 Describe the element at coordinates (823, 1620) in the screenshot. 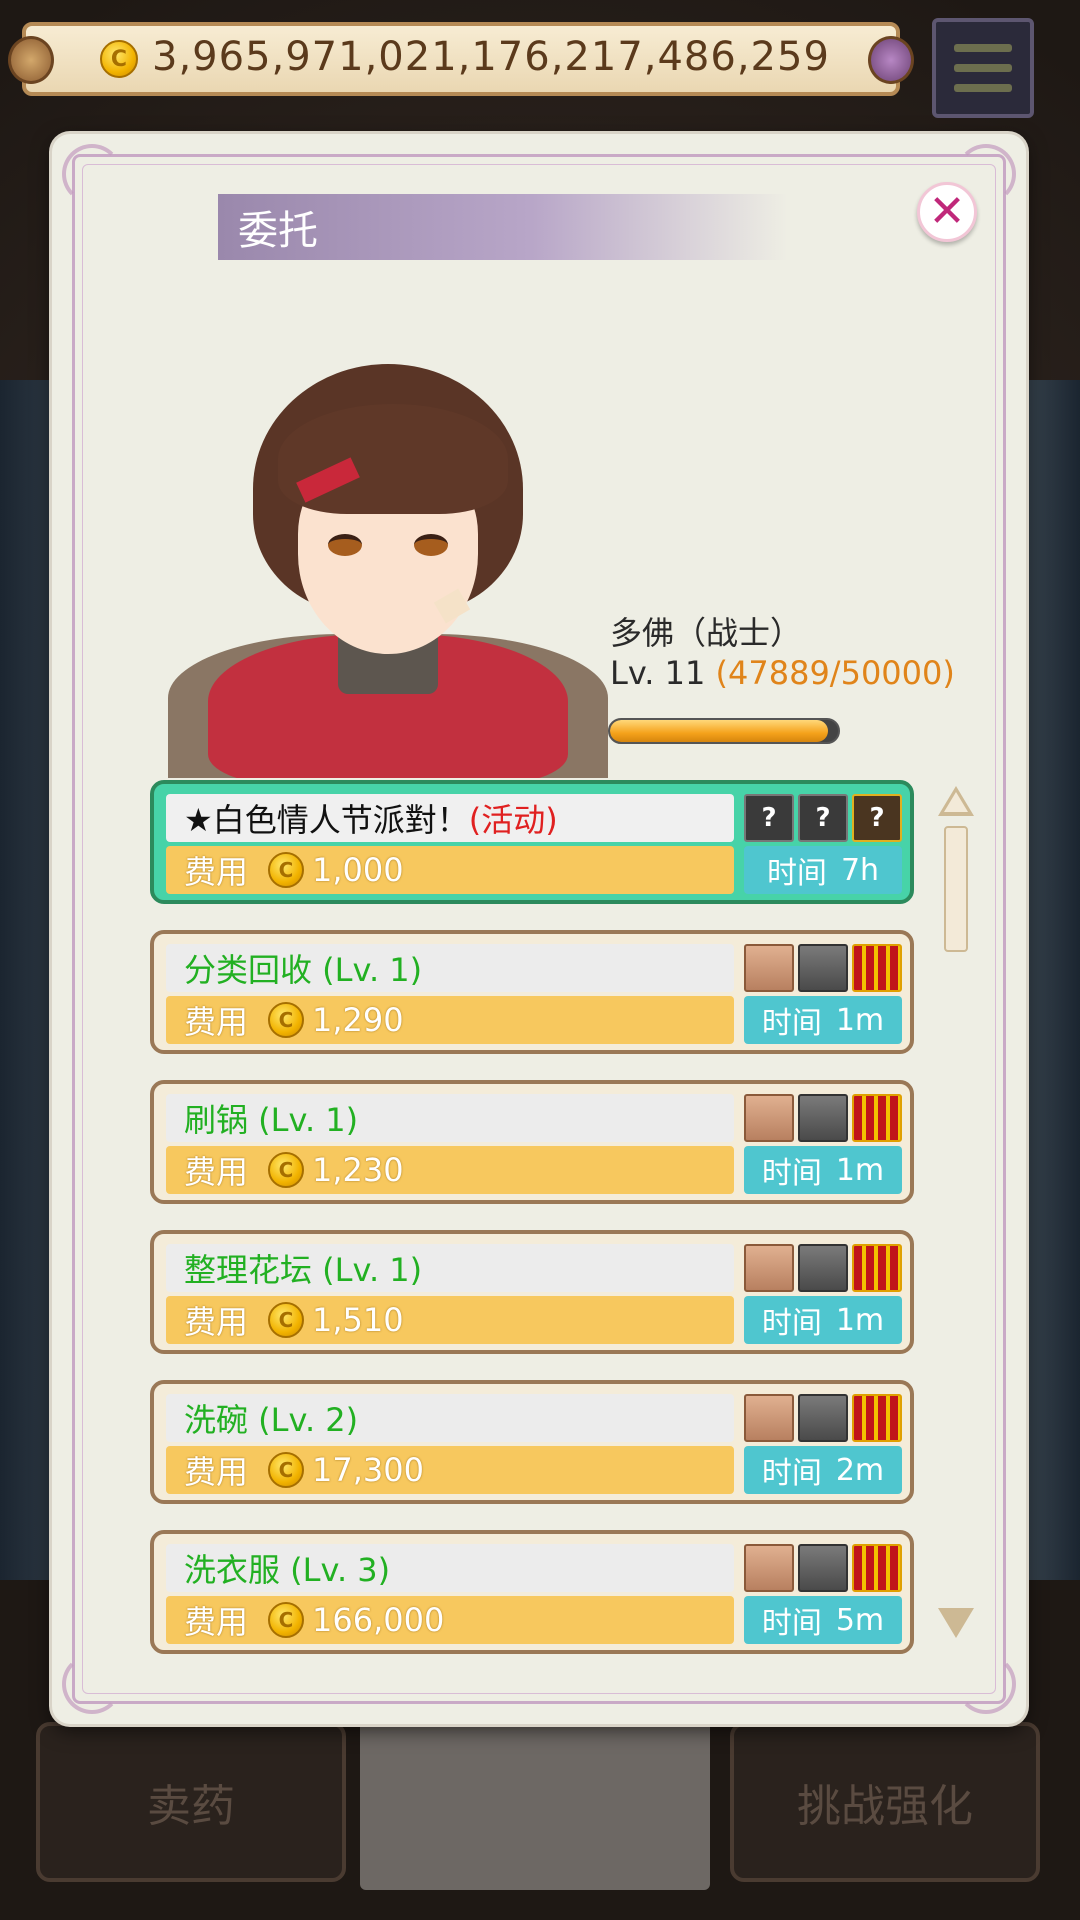

I see `quest-time-row: 时间 5m` at that location.